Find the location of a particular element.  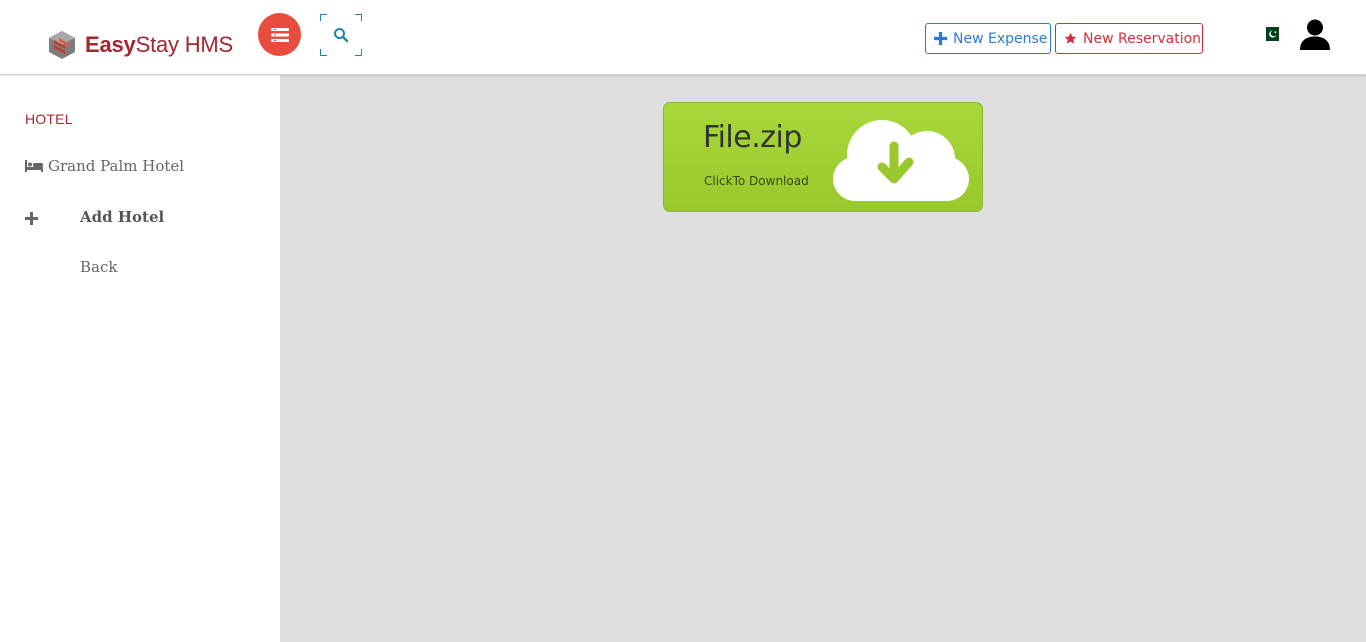

download-filename: File.zip is located at coordinates (752, 137).